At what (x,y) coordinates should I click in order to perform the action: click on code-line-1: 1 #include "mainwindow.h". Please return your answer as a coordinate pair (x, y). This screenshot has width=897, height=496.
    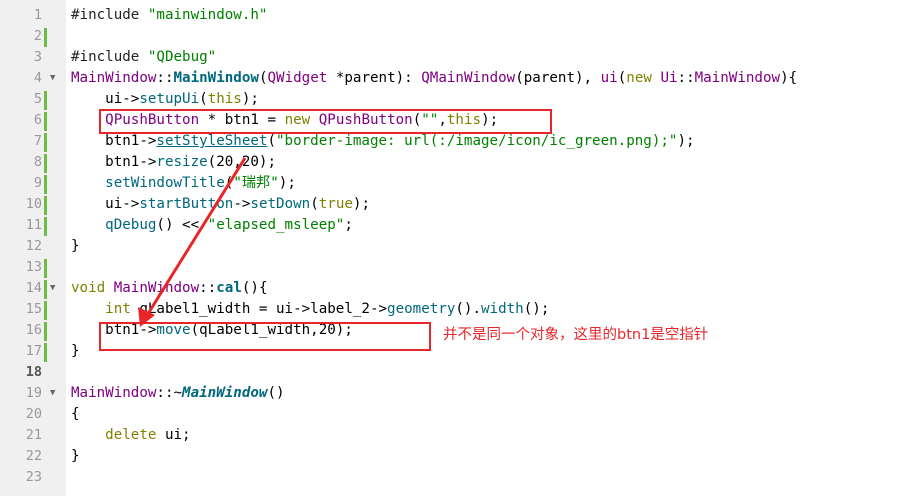
    Looking at the image, I should click on (448, 15).